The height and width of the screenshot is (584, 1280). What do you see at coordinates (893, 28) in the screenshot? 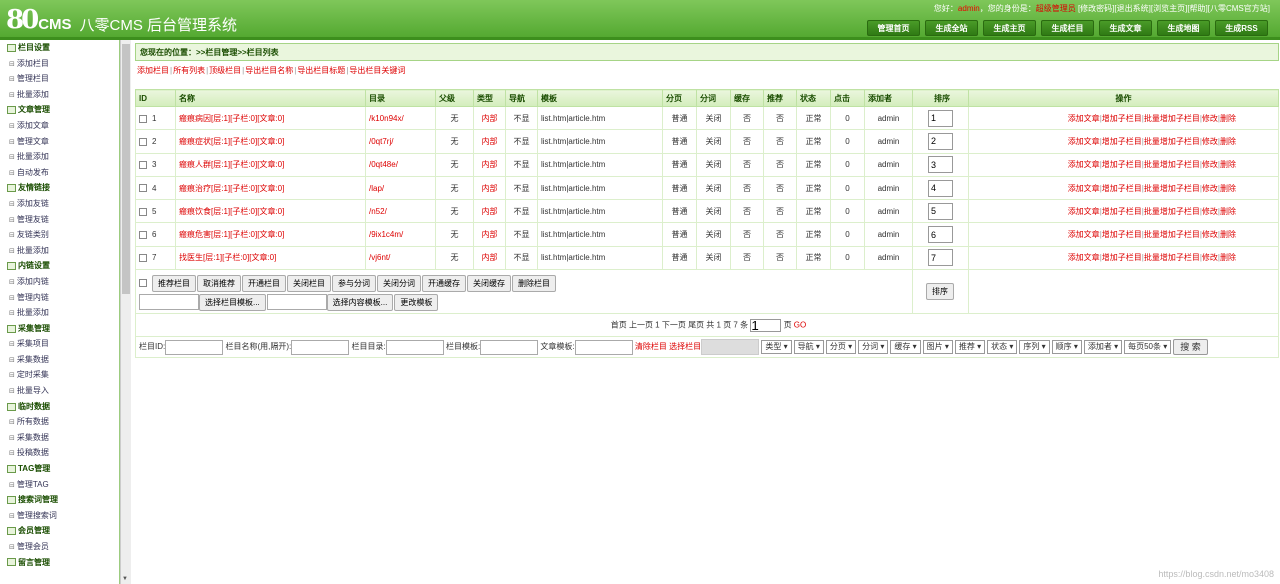
I see `nav-admin-home: 管理首页` at bounding box center [893, 28].